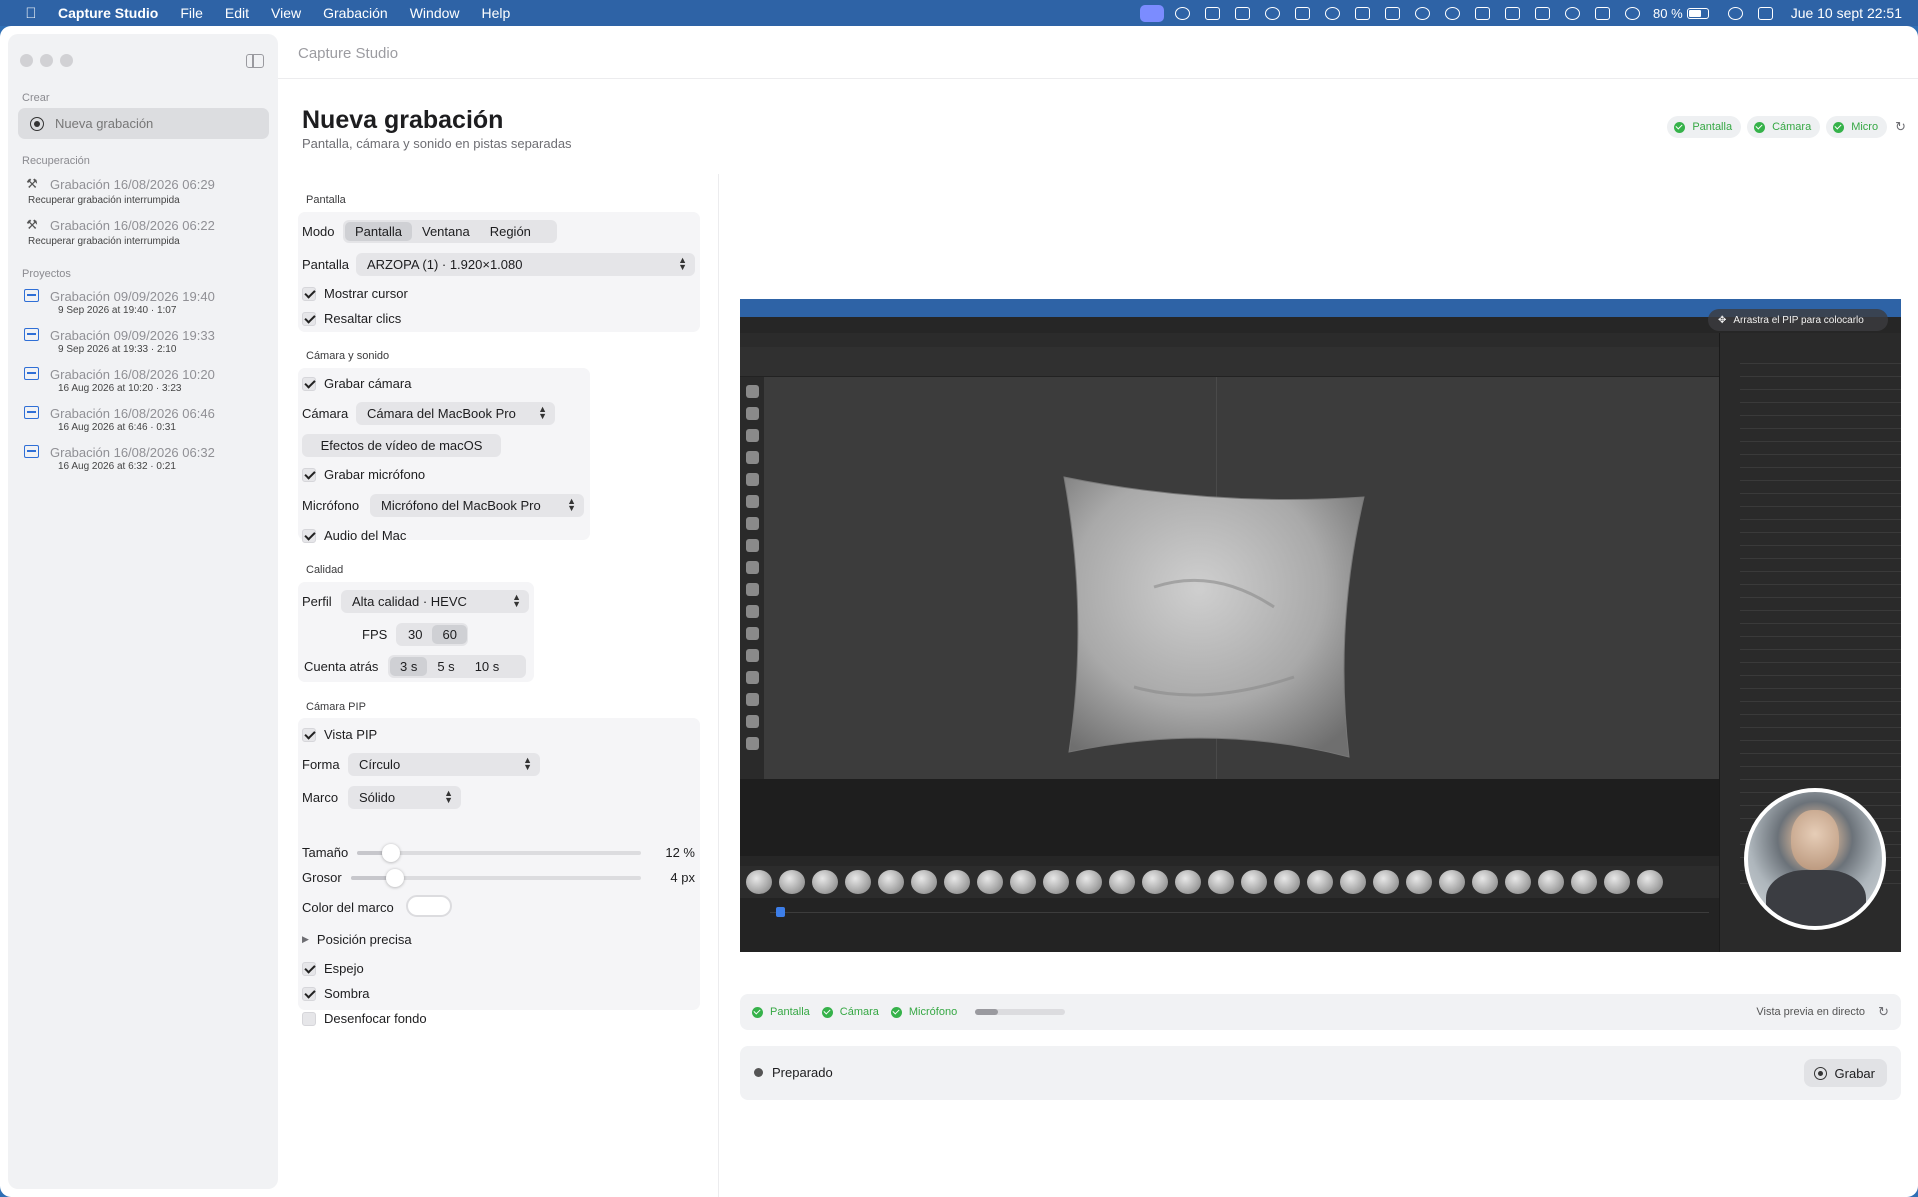 Image resolution: width=1918 pixels, height=1197 pixels. Describe the element at coordinates (132, 374) in the screenshot. I see `project-item-title: Grabación 16/08/2026 10:20` at that location.